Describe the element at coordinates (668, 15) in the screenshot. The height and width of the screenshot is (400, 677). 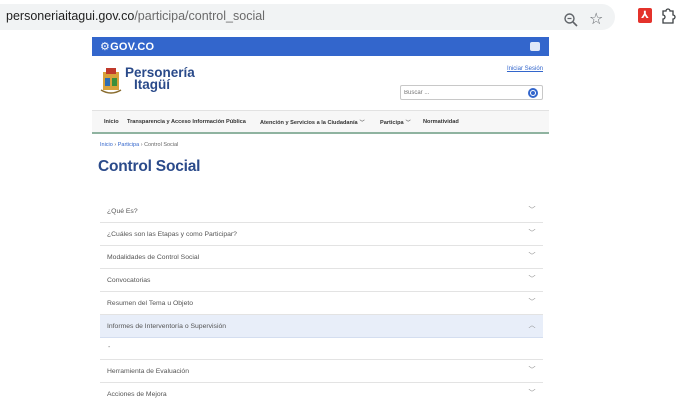
I see `puzzle-extensions-icon` at that location.